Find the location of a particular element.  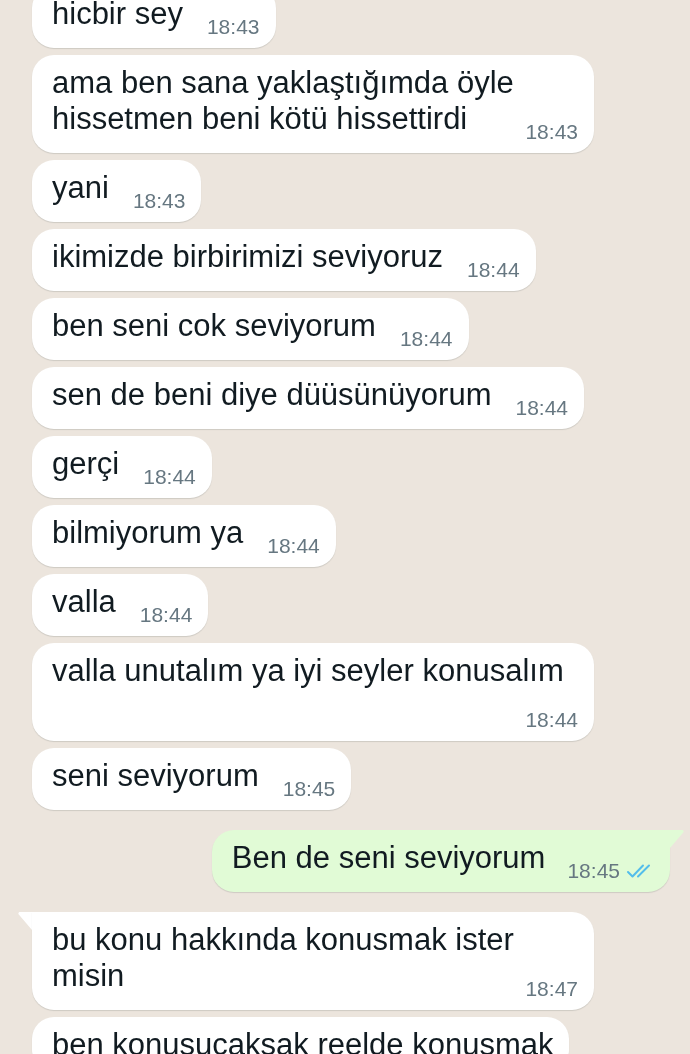

message-text: Ben de seni seviyorum is located at coordinates (388, 857).